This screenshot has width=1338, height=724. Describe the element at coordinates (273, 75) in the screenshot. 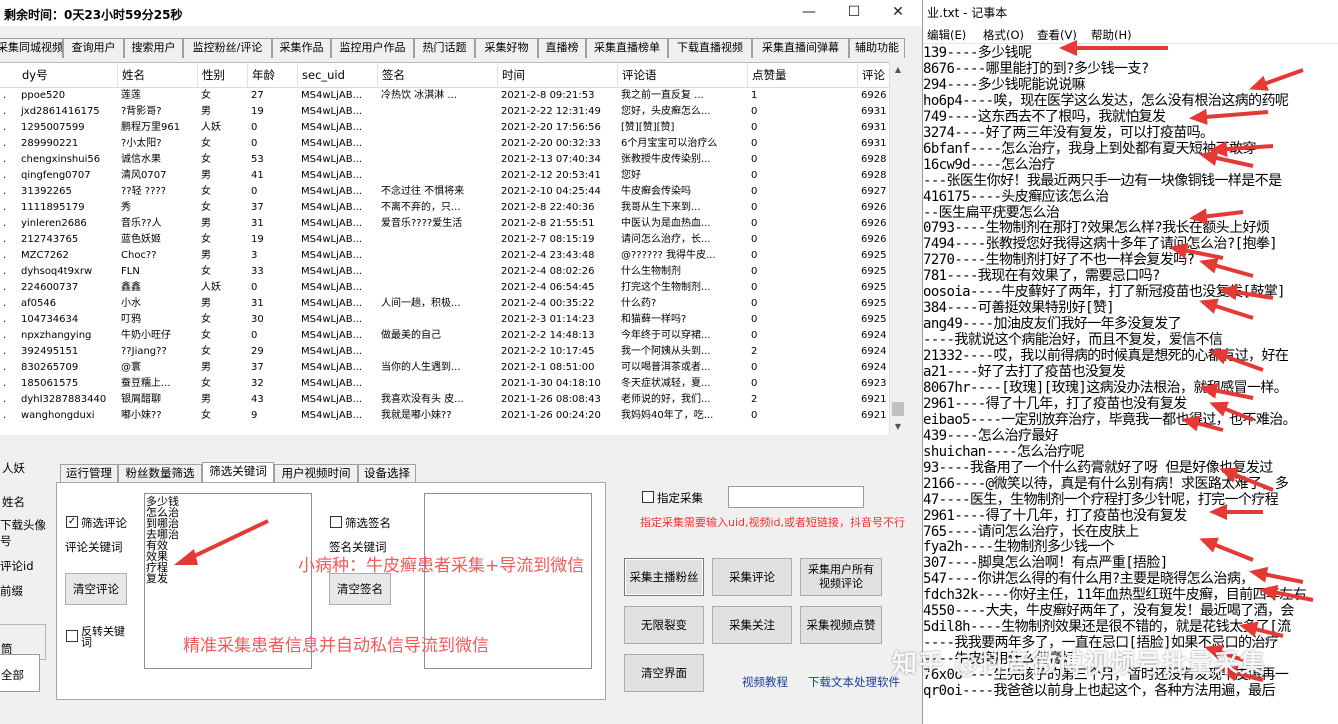

I see `column-header: 年龄` at that location.